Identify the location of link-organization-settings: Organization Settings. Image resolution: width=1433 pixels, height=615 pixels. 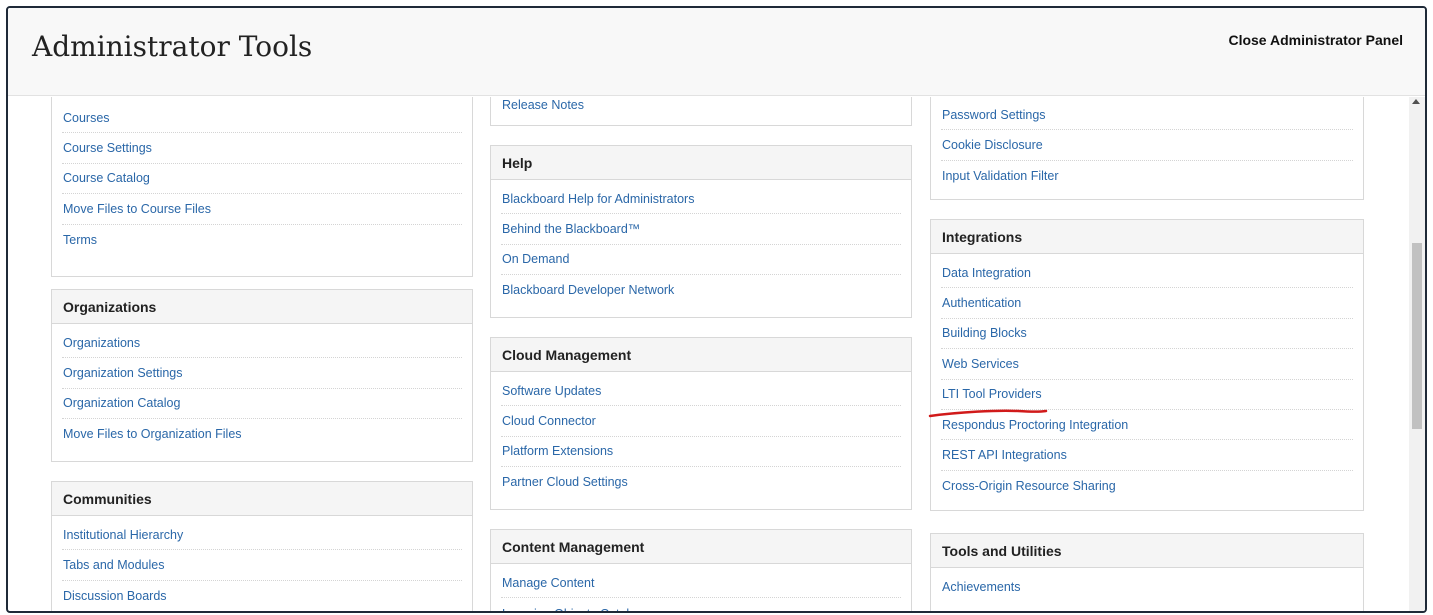
(262, 373).